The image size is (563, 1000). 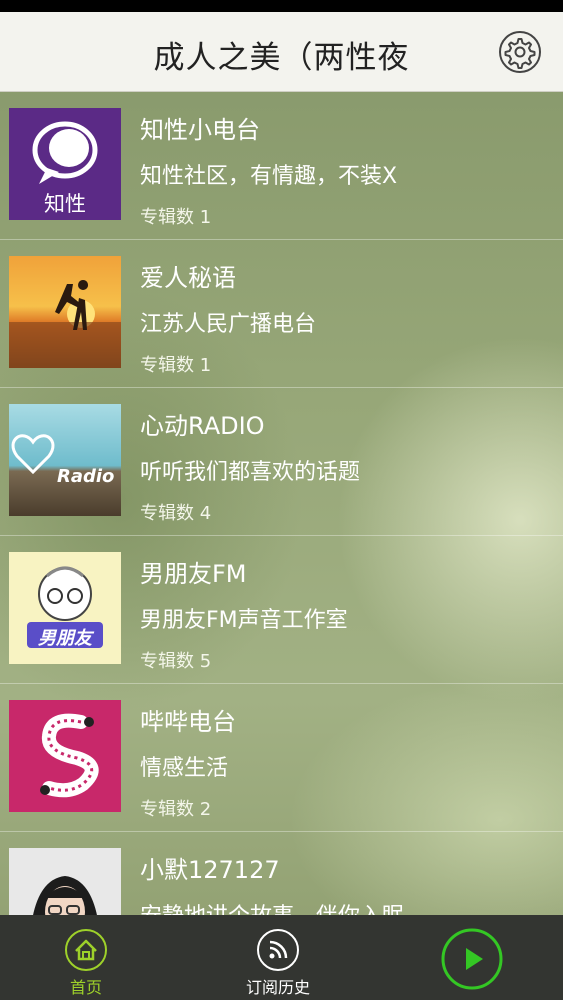 What do you see at coordinates (65, 638) in the screenshot?
I see `thumbnail-label: 男朋友` at bounding box center [65, 638].